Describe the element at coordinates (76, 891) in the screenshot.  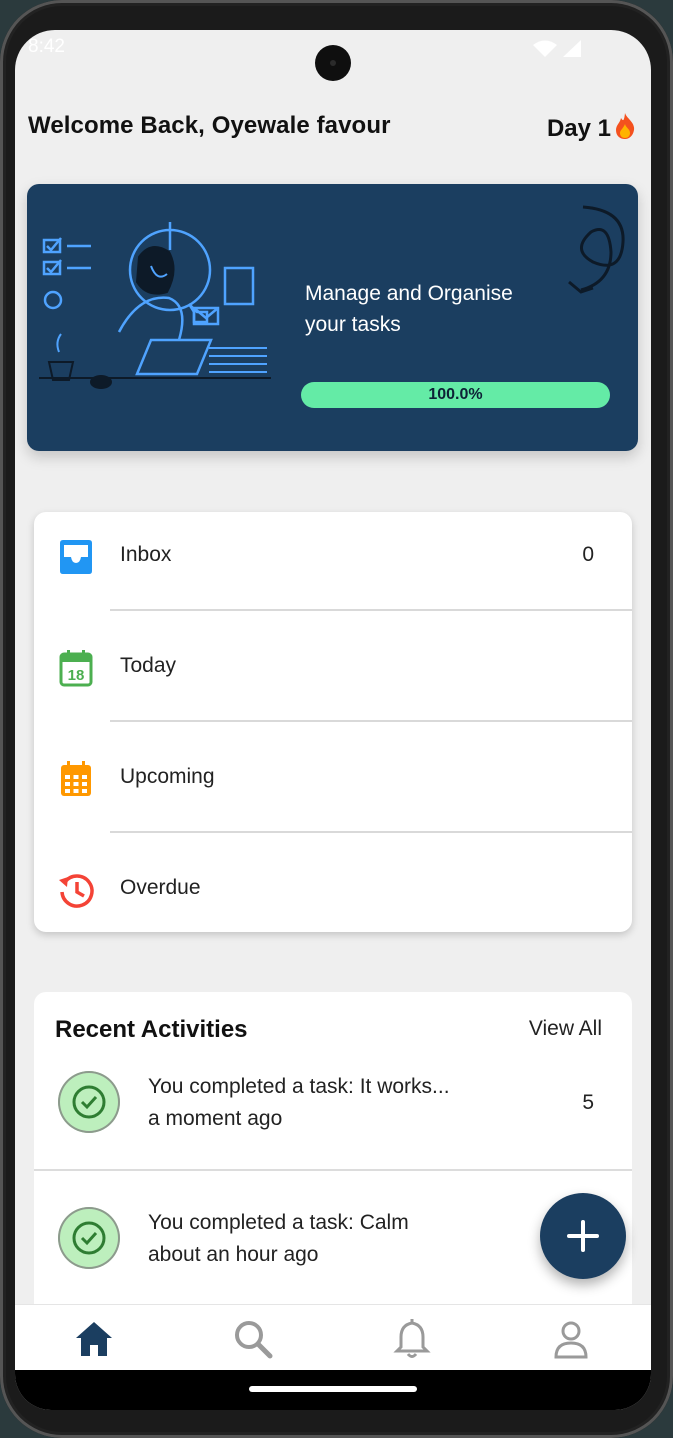
I see `history-icon` at that location.